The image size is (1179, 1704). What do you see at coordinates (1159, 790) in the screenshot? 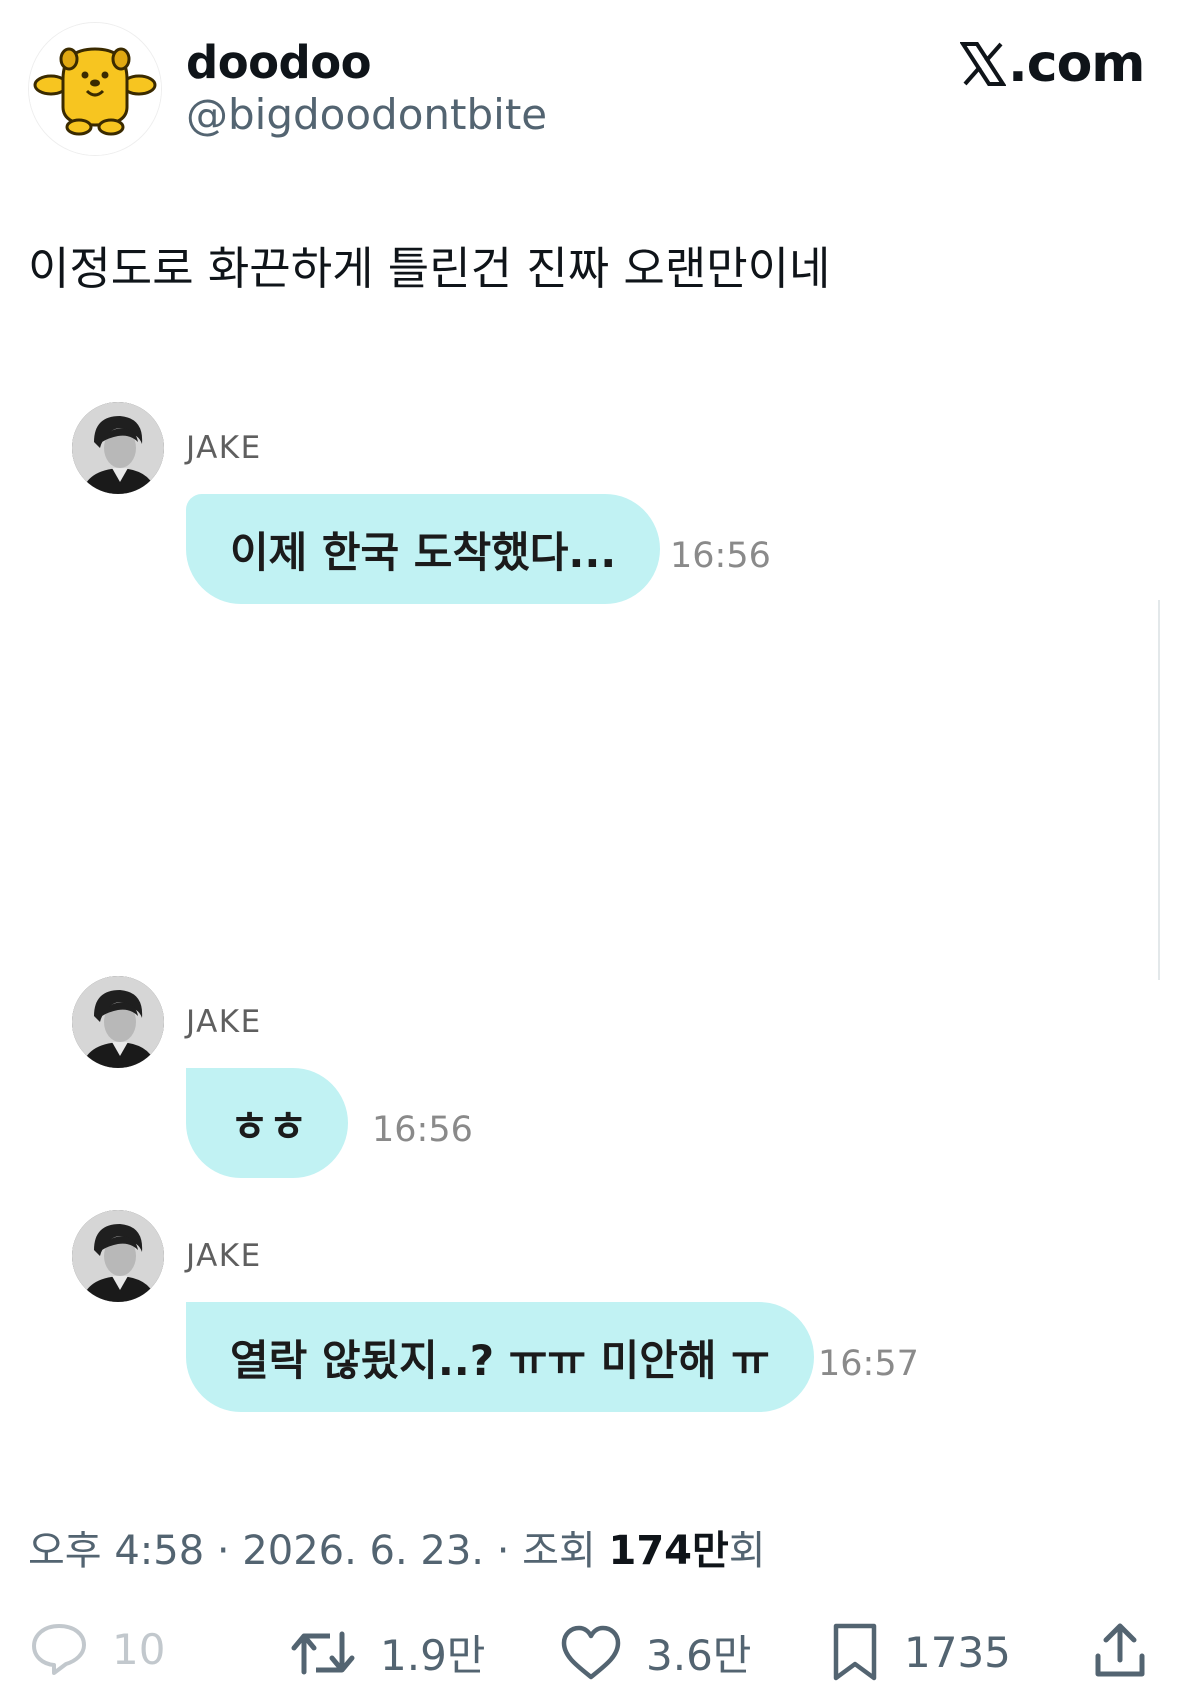
I see `divider-line` at bounding box center [1159, 790].